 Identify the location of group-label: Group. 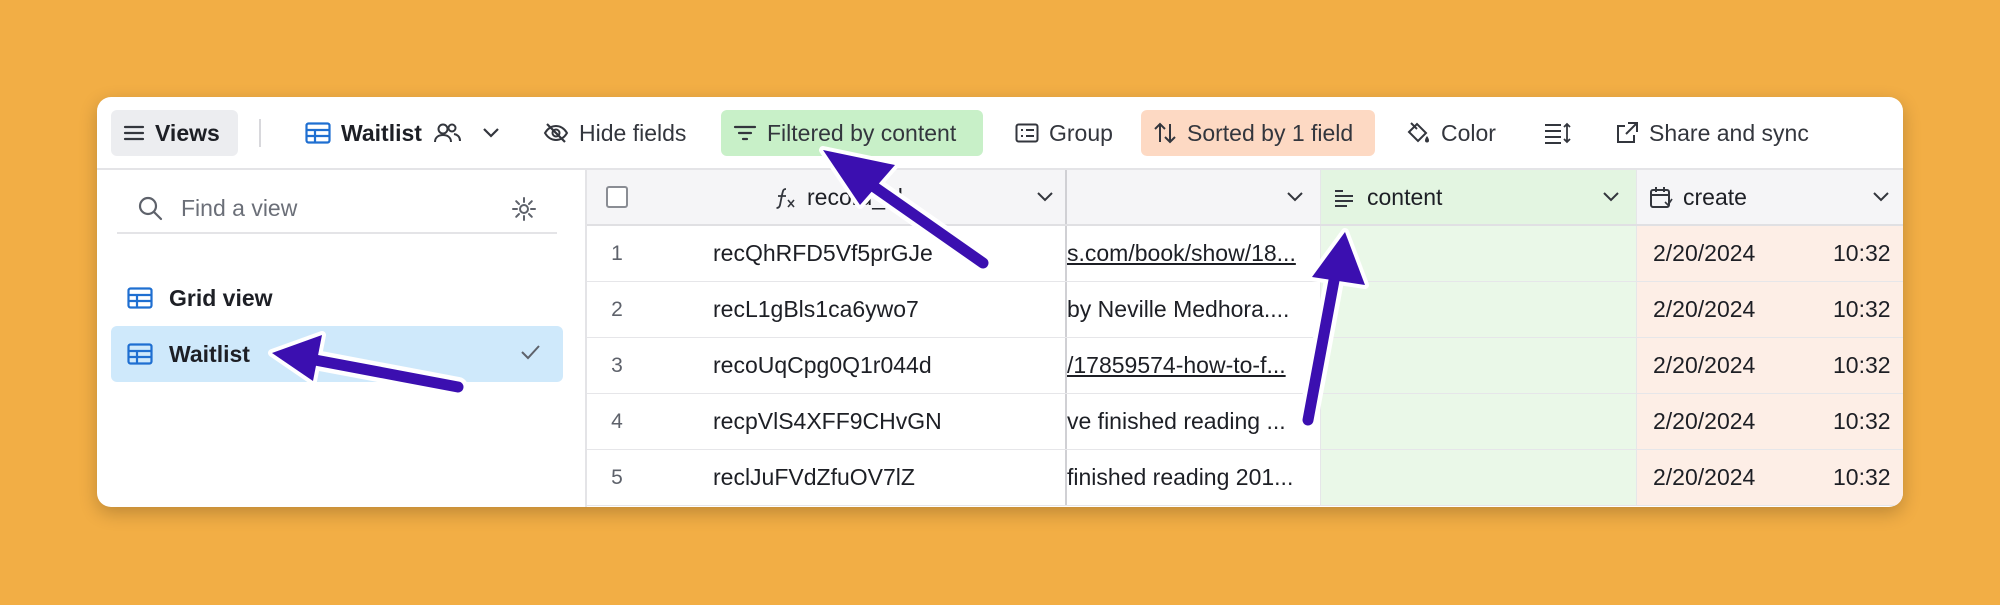
(1081, 132).